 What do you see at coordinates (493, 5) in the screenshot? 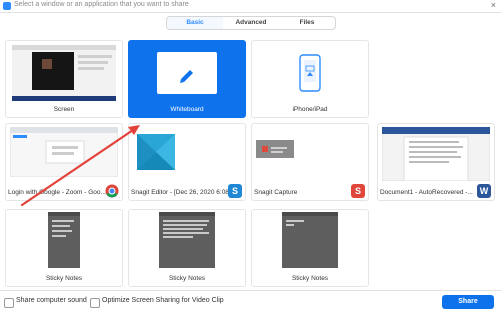
I see `close-icon: ×` at bounding box center [493, 5].